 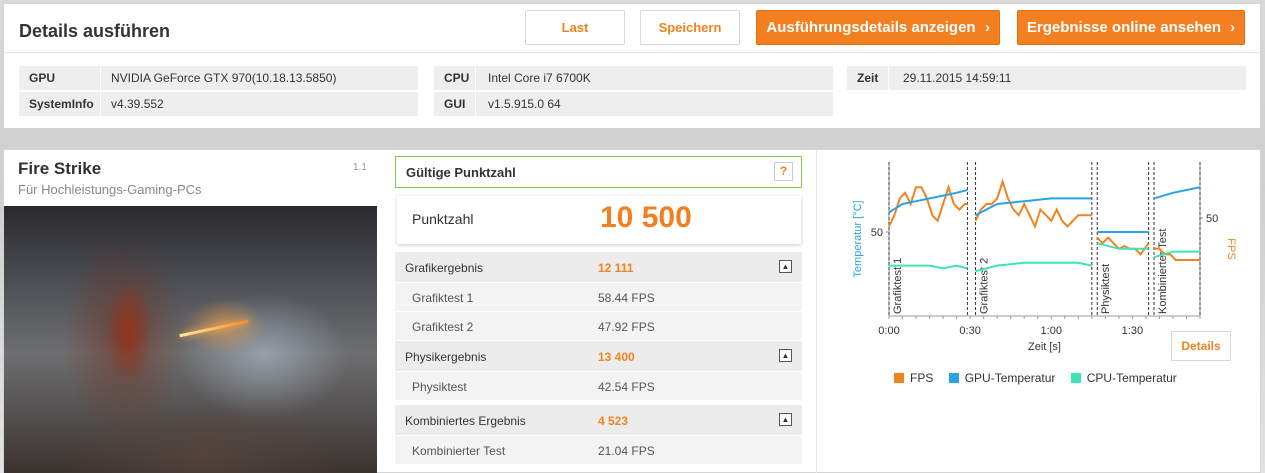 What do you see at coordinates (459, 451) in the screenshot?
I see `test-label: Kombinierter Test` at bounding box center [459, 451].